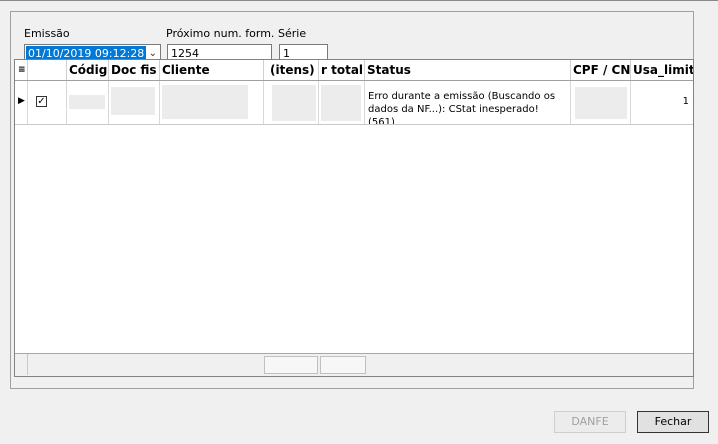  Describe the element at coordinates (220, 33) in the screenshot. I see `proximo-label: Próximo num. form.` at that location.